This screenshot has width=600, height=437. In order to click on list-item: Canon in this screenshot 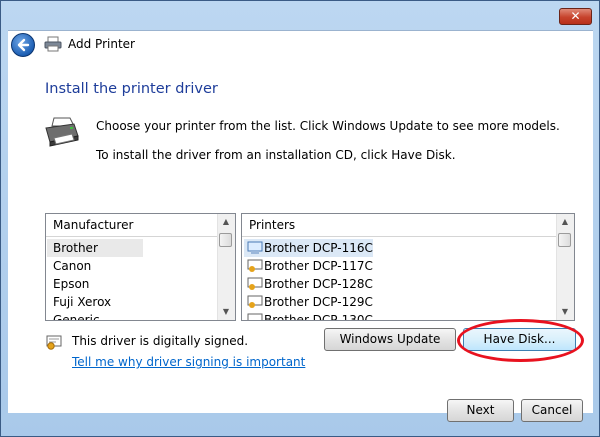, I will do `click(69, 266)`.